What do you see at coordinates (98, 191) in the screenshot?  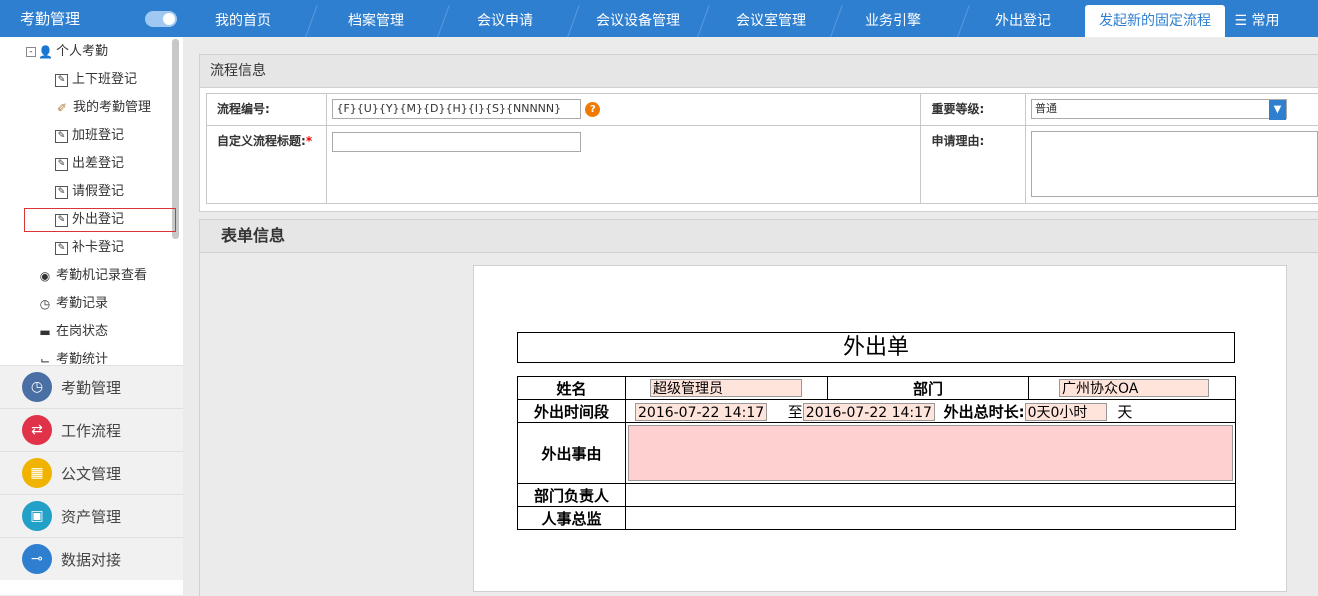 I see `tree-item-label: 请假登记` at bounding box center [98, 191].